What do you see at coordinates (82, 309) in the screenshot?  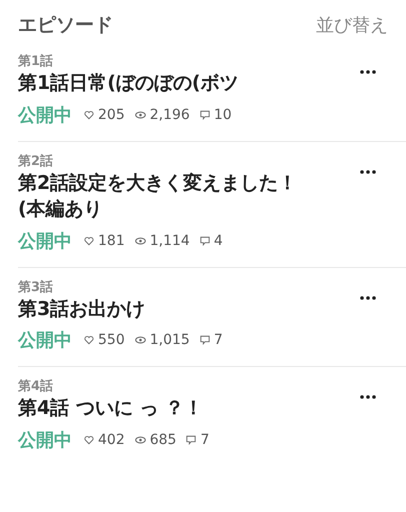 I see `episode-title: 第3話お出かけ` at bounding box center [82, 309].